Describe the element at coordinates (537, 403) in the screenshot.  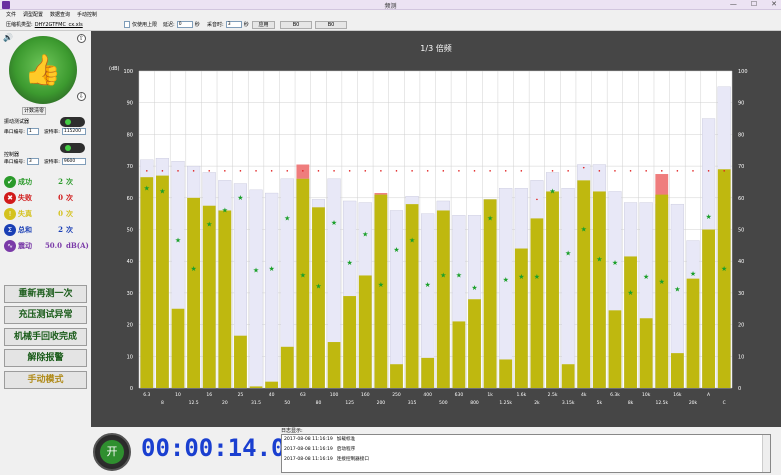
I see `x-tick-label: 2k` at that location.